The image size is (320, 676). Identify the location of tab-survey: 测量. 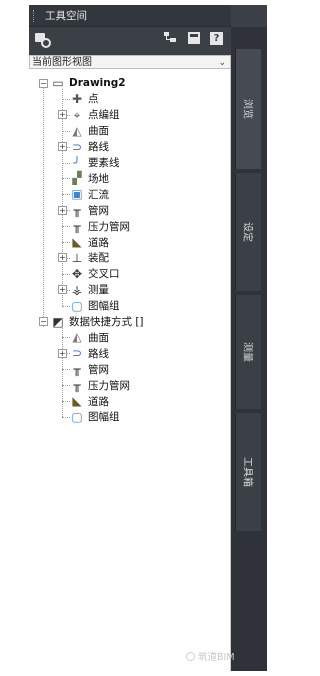
(248, 352).